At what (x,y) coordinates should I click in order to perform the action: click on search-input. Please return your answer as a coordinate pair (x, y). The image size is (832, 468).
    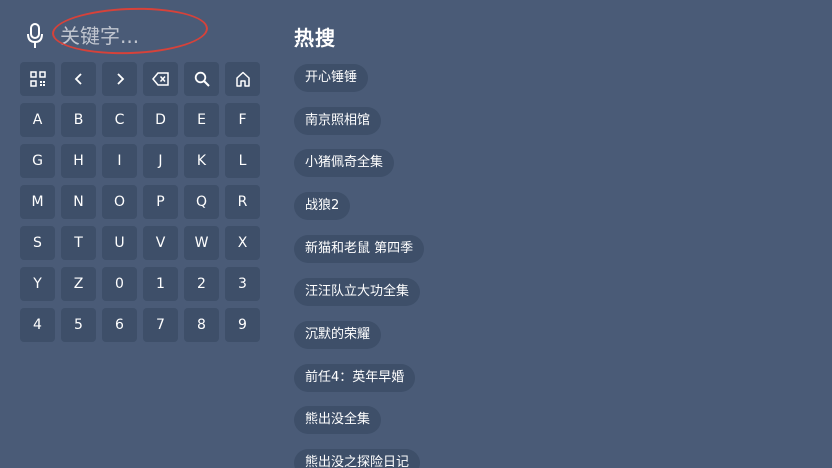
    Looking at the image, I should click on (134, 36).